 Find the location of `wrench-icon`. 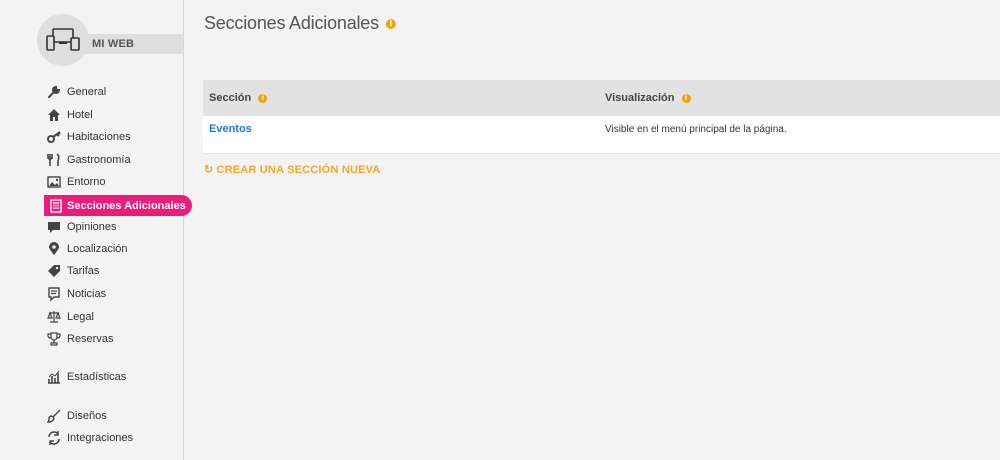

wrench-icon is located at coordinates (54, 92).